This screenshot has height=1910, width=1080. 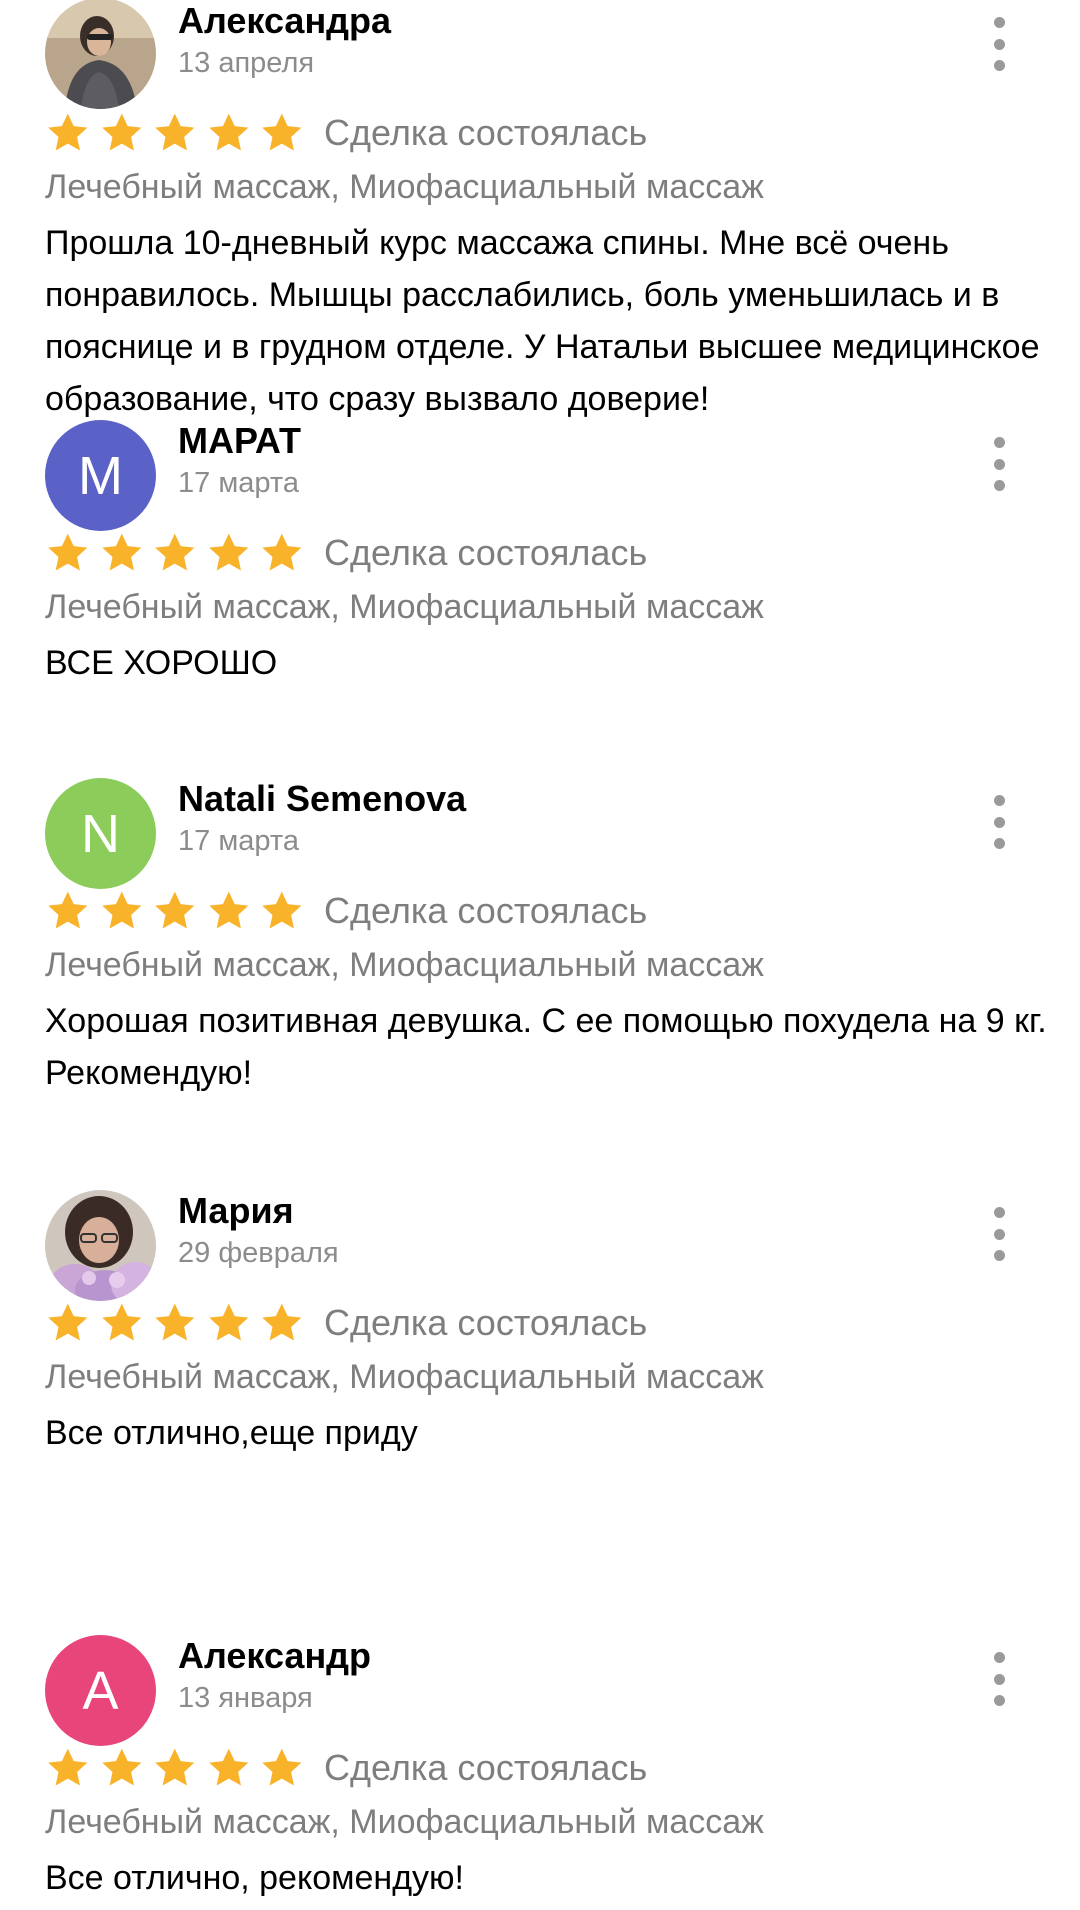 I want to click on reviewer-name: Natali Semenova, so click(x=322, y=798).